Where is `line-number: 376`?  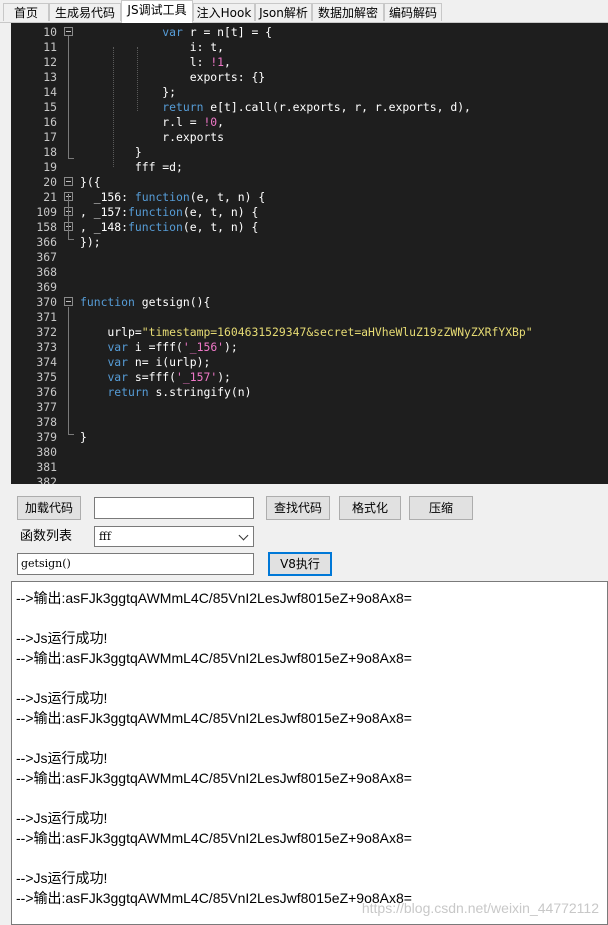
line-number: 376 is located at coordinates (46, 392).